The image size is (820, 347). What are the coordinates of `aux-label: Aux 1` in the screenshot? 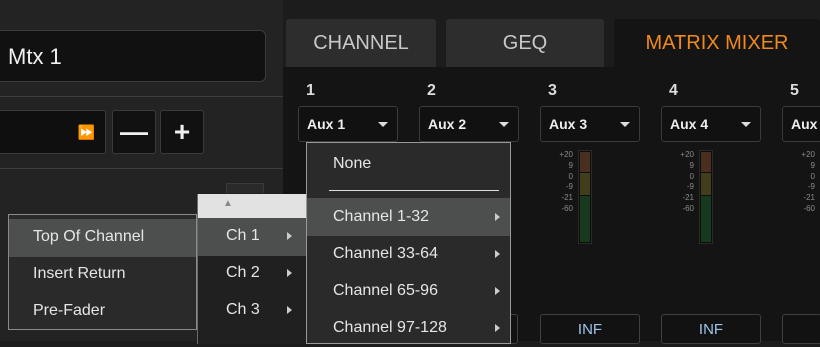 It's located at (326, 124).